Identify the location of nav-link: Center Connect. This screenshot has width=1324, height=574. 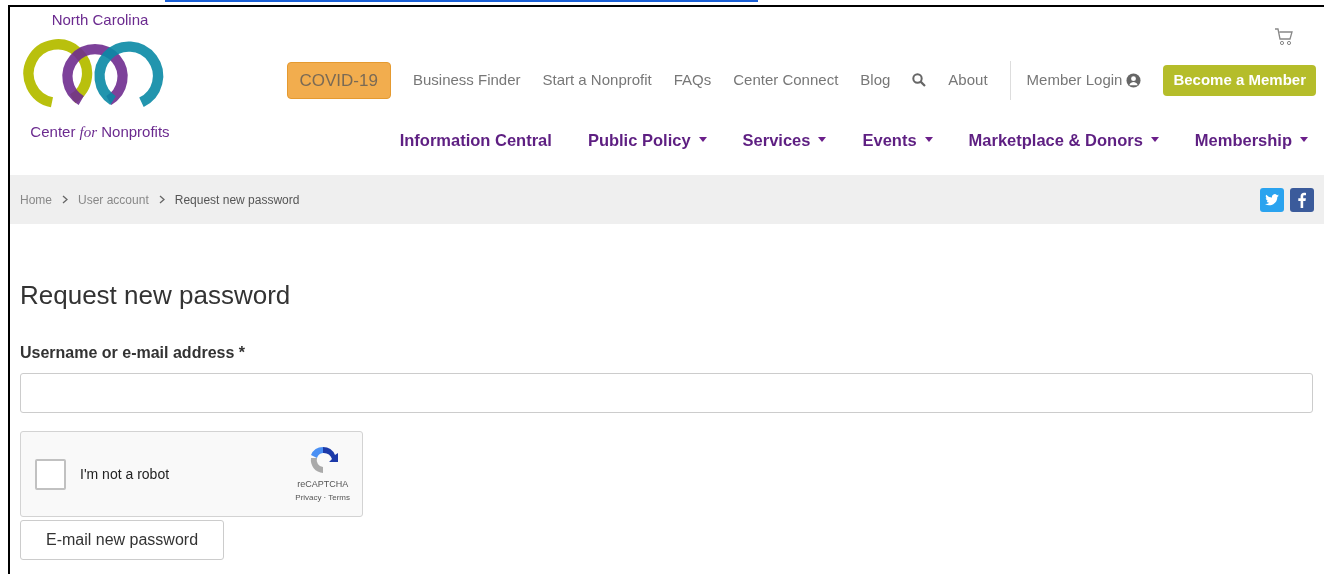
(786, 80).